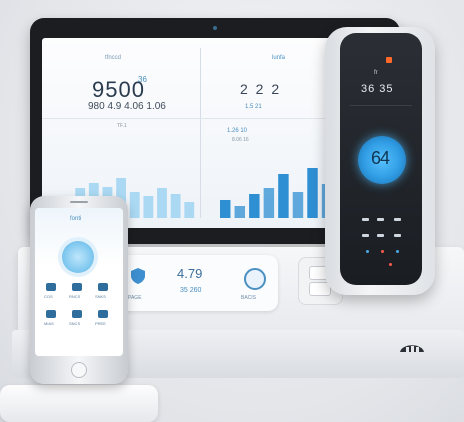 The image size is (464, 422). What do you see at coordinates (191, 290) in the screenshot?
I see `panel-sub-reading: 35 260` at bounding box center [191, 290].